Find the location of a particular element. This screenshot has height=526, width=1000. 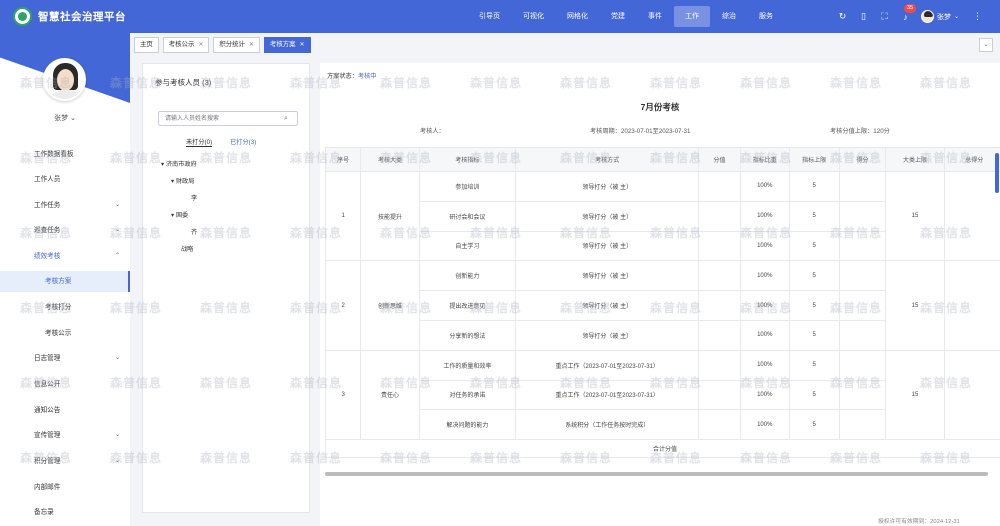

sidebar-item-label: 备忘录 is located at coordinates (44, 512).